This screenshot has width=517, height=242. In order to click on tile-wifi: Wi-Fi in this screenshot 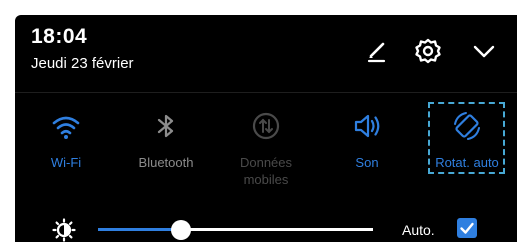, I will do `click(66, 152)`.